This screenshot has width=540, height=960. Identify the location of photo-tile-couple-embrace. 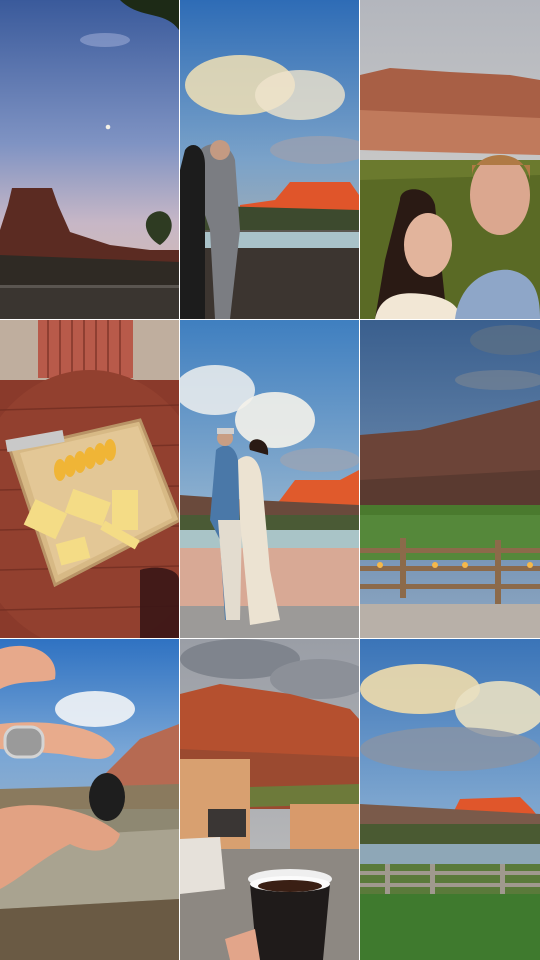
(269, 159).